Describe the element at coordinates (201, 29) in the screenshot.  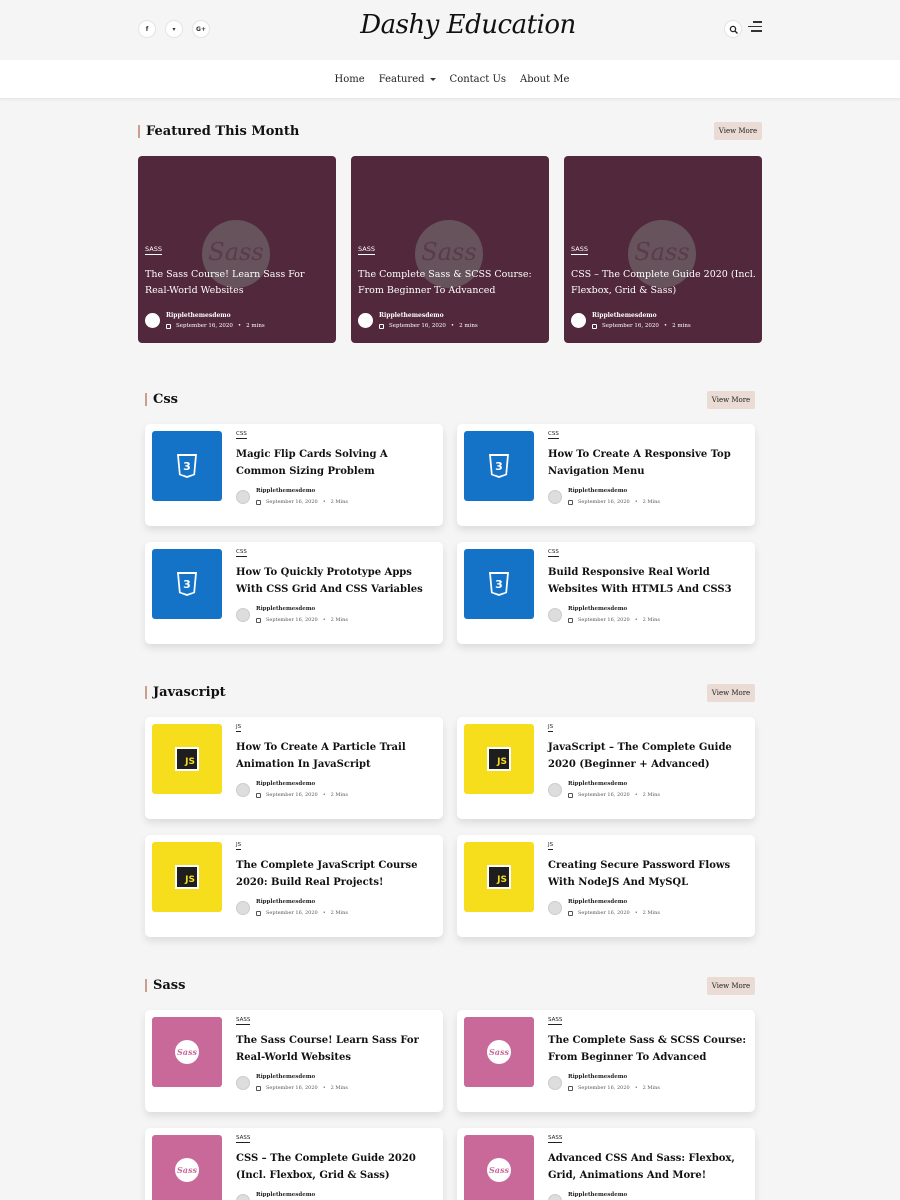
I see `google-plus-icon: G+` at that location.